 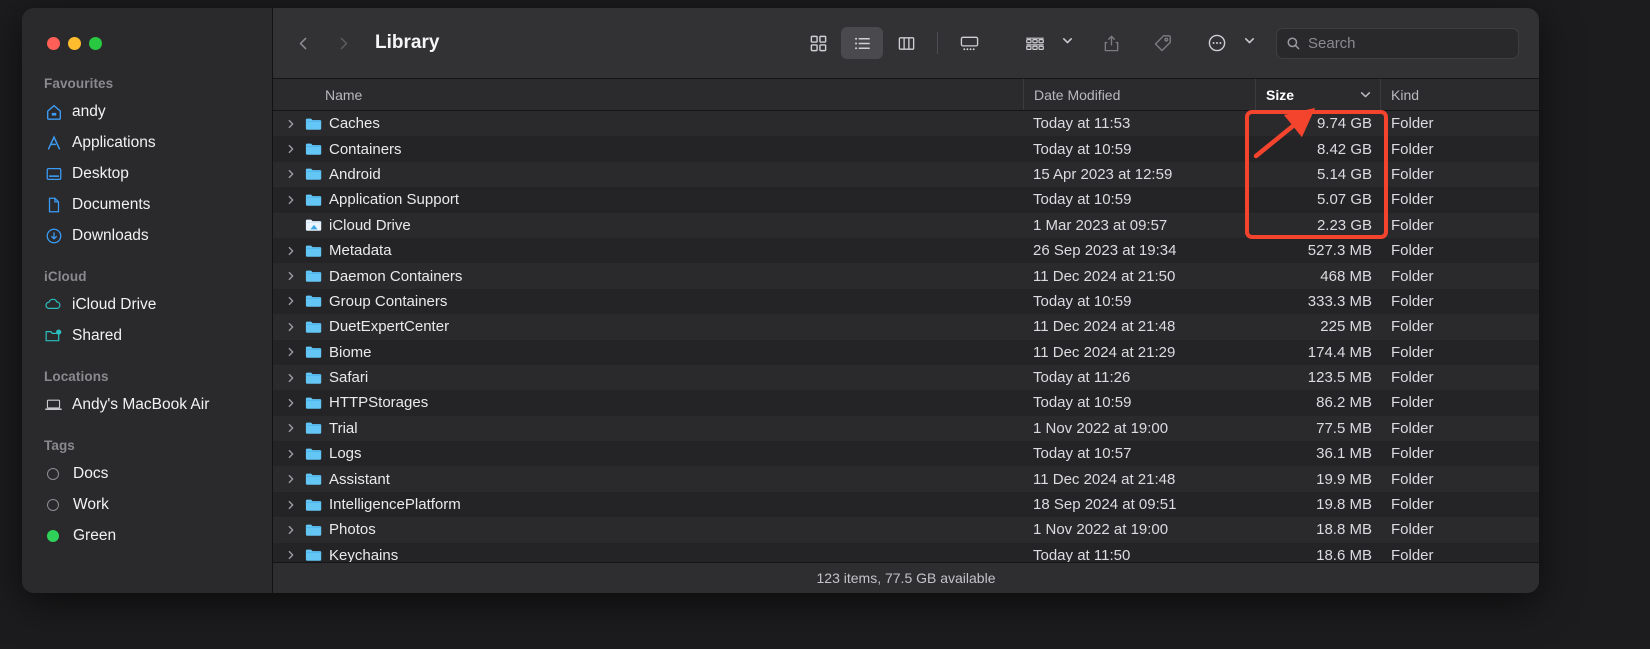 I want to click on file-name-cell: Metadata, so click(x=648, y=251).